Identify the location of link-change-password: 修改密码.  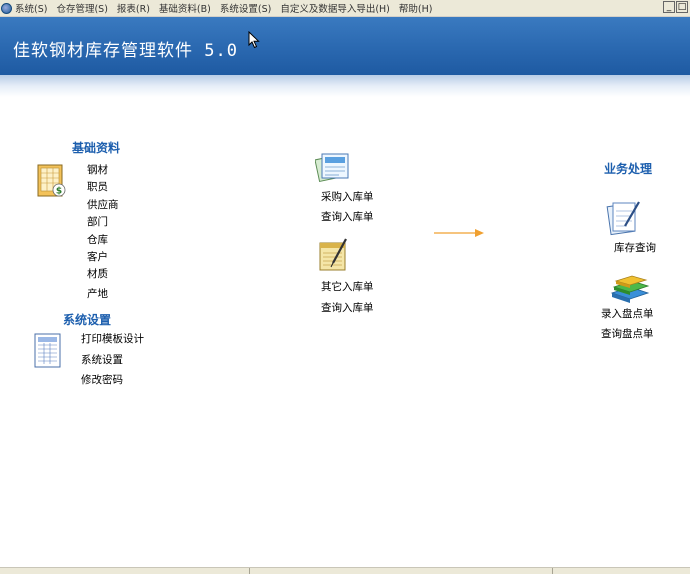
(102, 379).